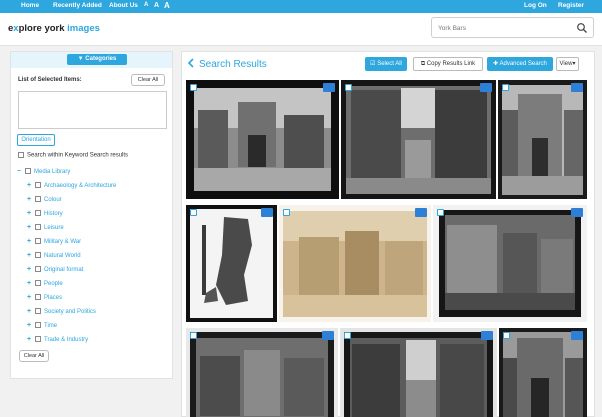 Image resolution: width=602 pixels, height=417 pixels. Describe the element at coordinates (21, 155) in the screenshot. I see `search-within-checkbox` at that location.